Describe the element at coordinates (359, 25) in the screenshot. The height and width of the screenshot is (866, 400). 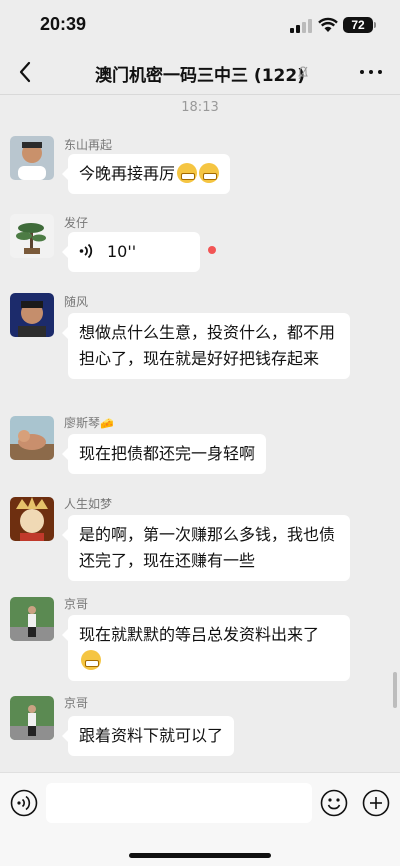
I see `battery-indicator: 72` at that location.